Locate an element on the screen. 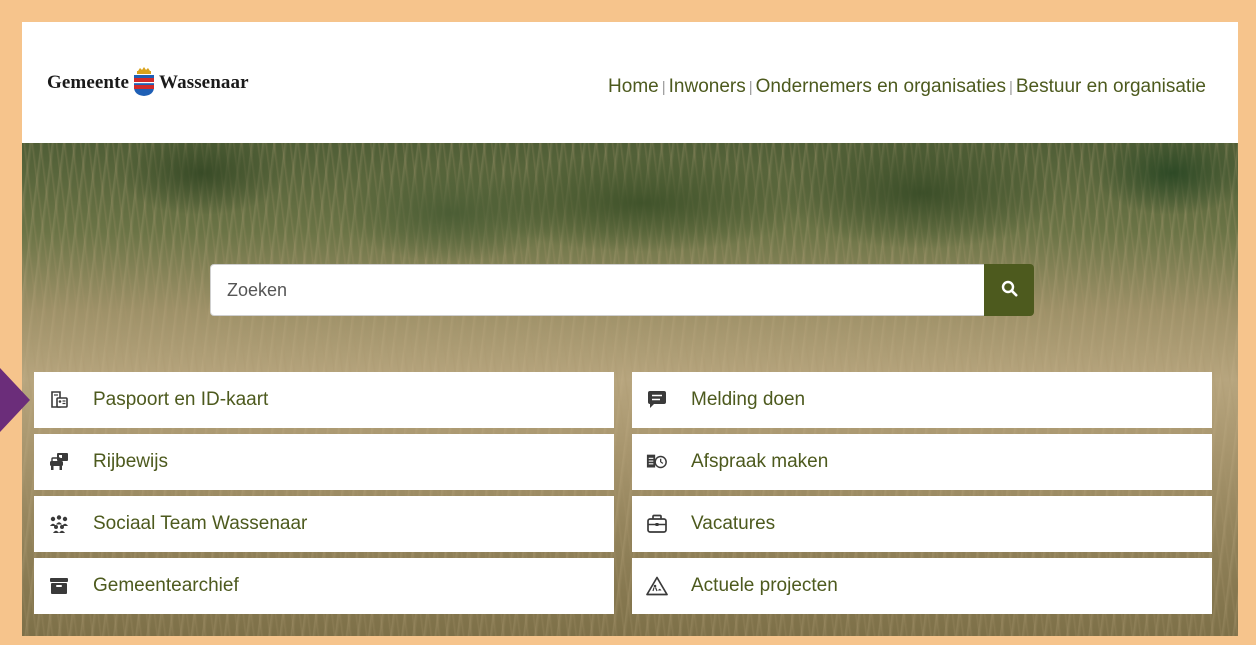 The width and height of the screenshot is (1256, 645). tile-label: Rijbewijs is located at coordinates (130, 461).